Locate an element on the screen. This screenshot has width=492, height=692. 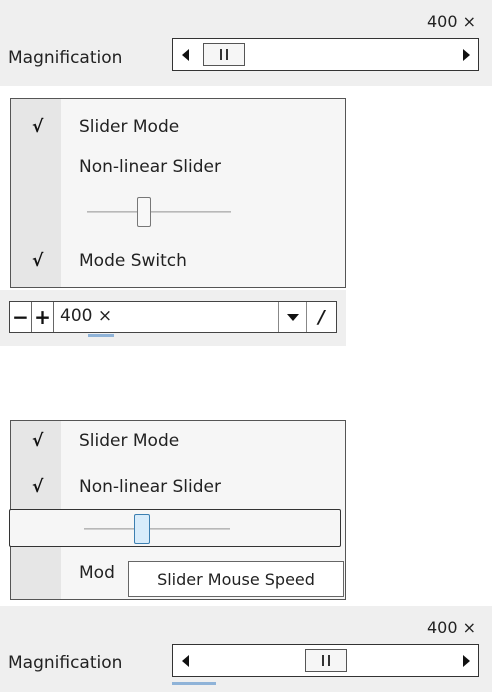
zoom-edit-button: / is located at coordinates (321, 317).